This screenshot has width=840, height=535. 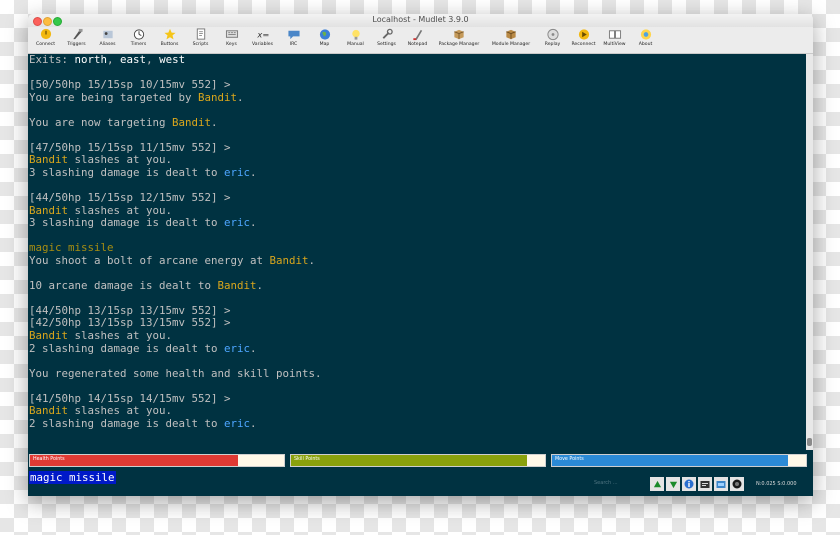 I want to click on variables-icon: x=, so click(x=263, y=34).